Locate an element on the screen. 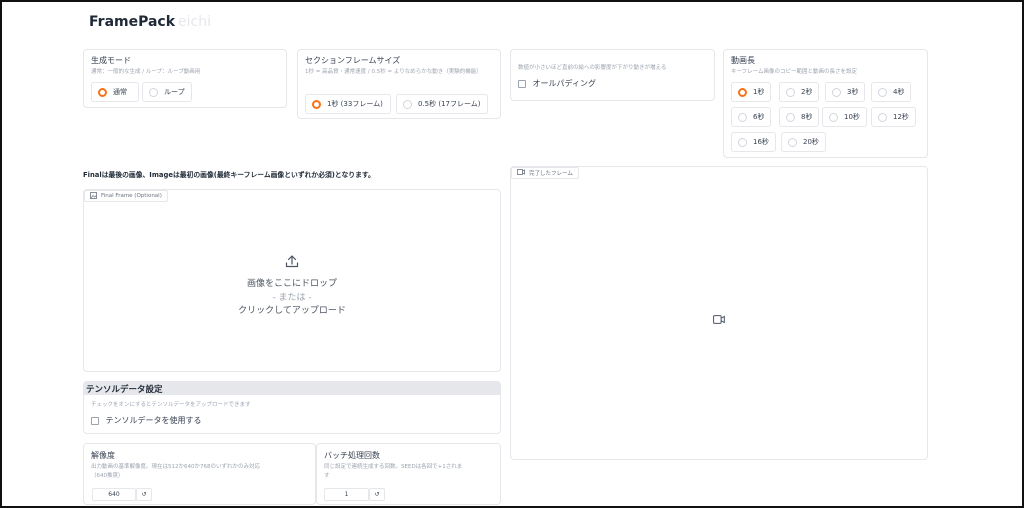  upload-icon is located at coordinates (292, 262).